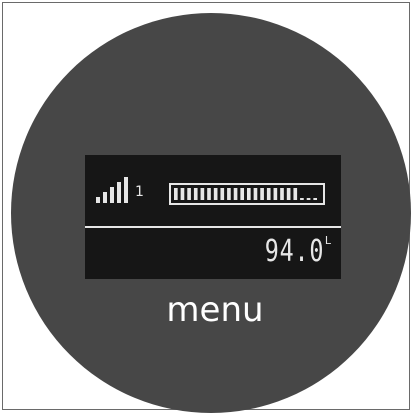  I want to click on reading-unit: L, so click(327, 240).